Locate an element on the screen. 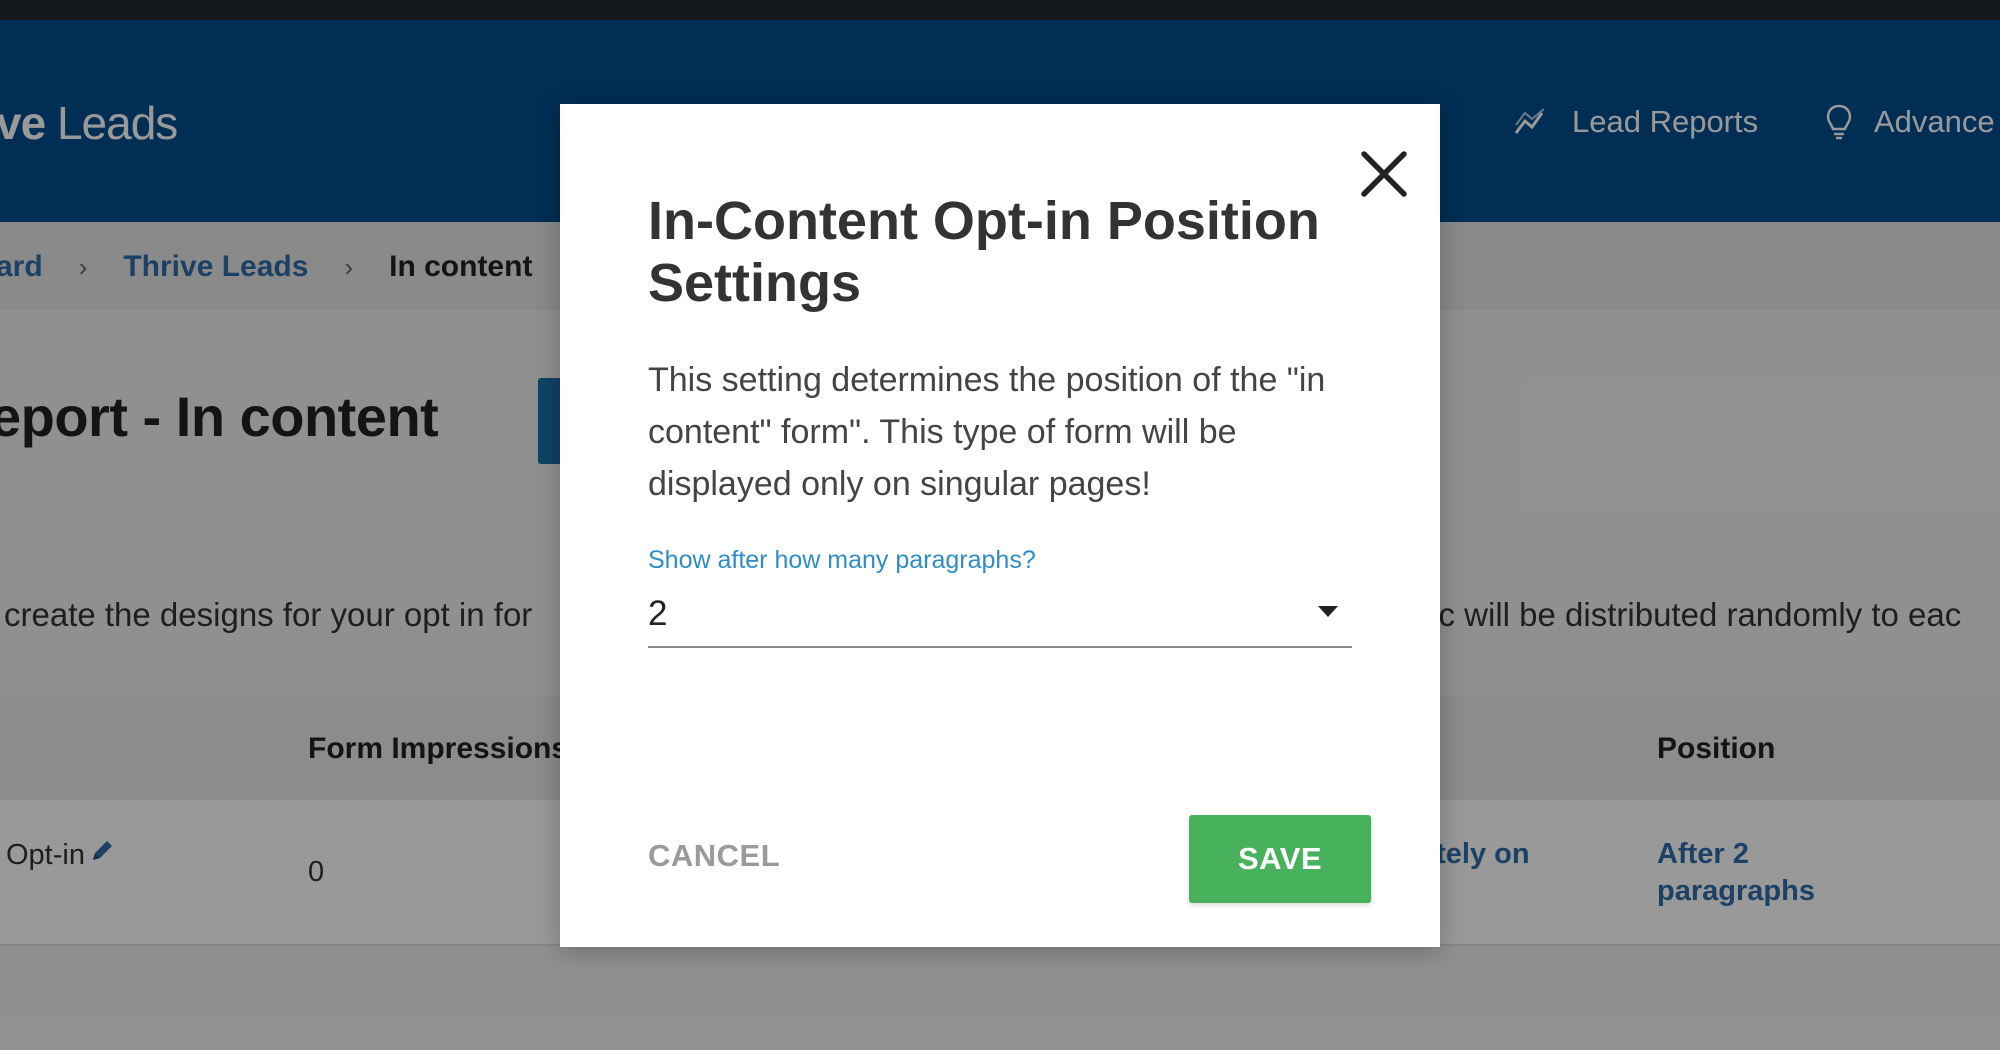 Image resolution: width=2000 pixels, height=1050 pixels. cancel-button: CANCEL is located at coordinates (714, 856).